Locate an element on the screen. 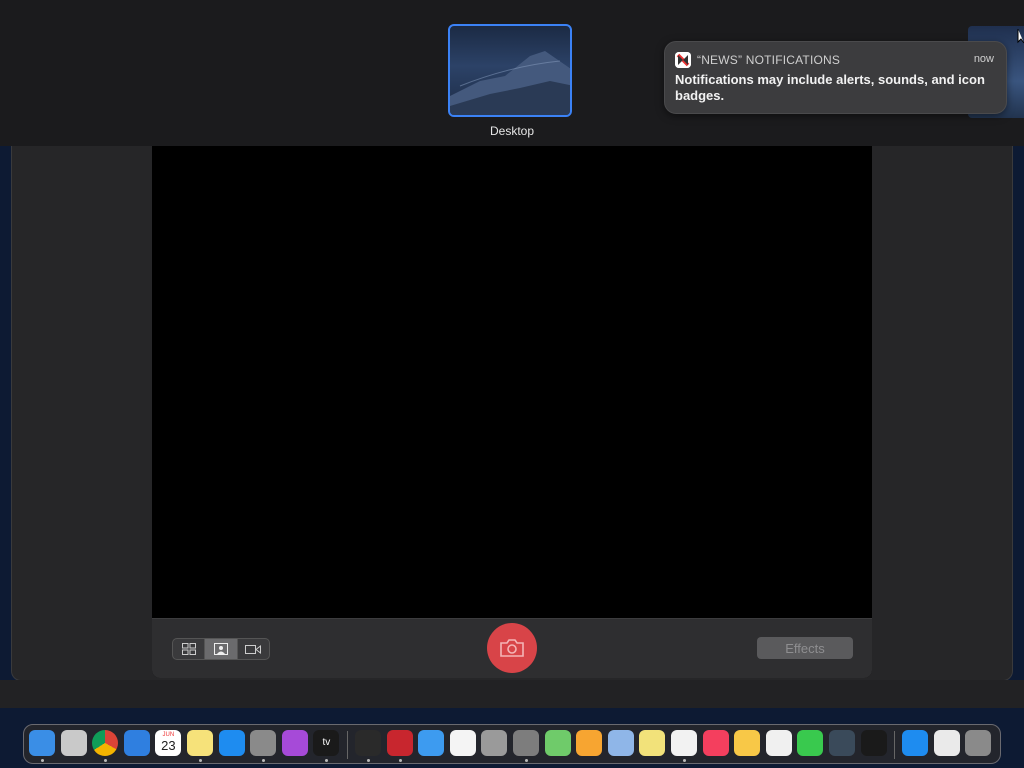 The image size is (1024, 768). desktop-thumbnail is located at coordinates (510, 70).